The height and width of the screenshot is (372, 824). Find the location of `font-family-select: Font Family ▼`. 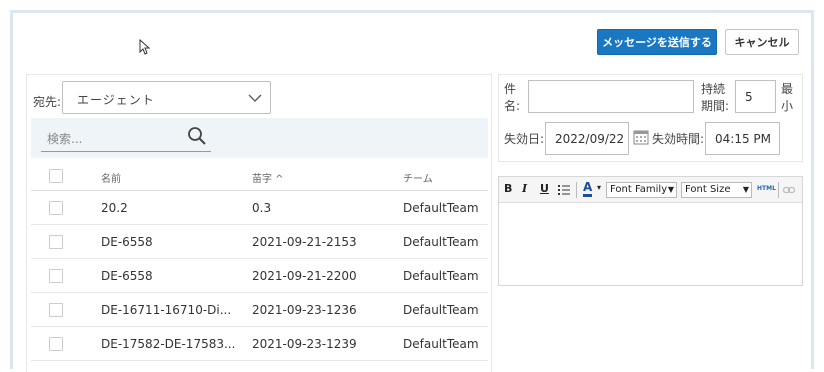

font-family-select: Font Family ▼ is located at coordinates (641, 190).